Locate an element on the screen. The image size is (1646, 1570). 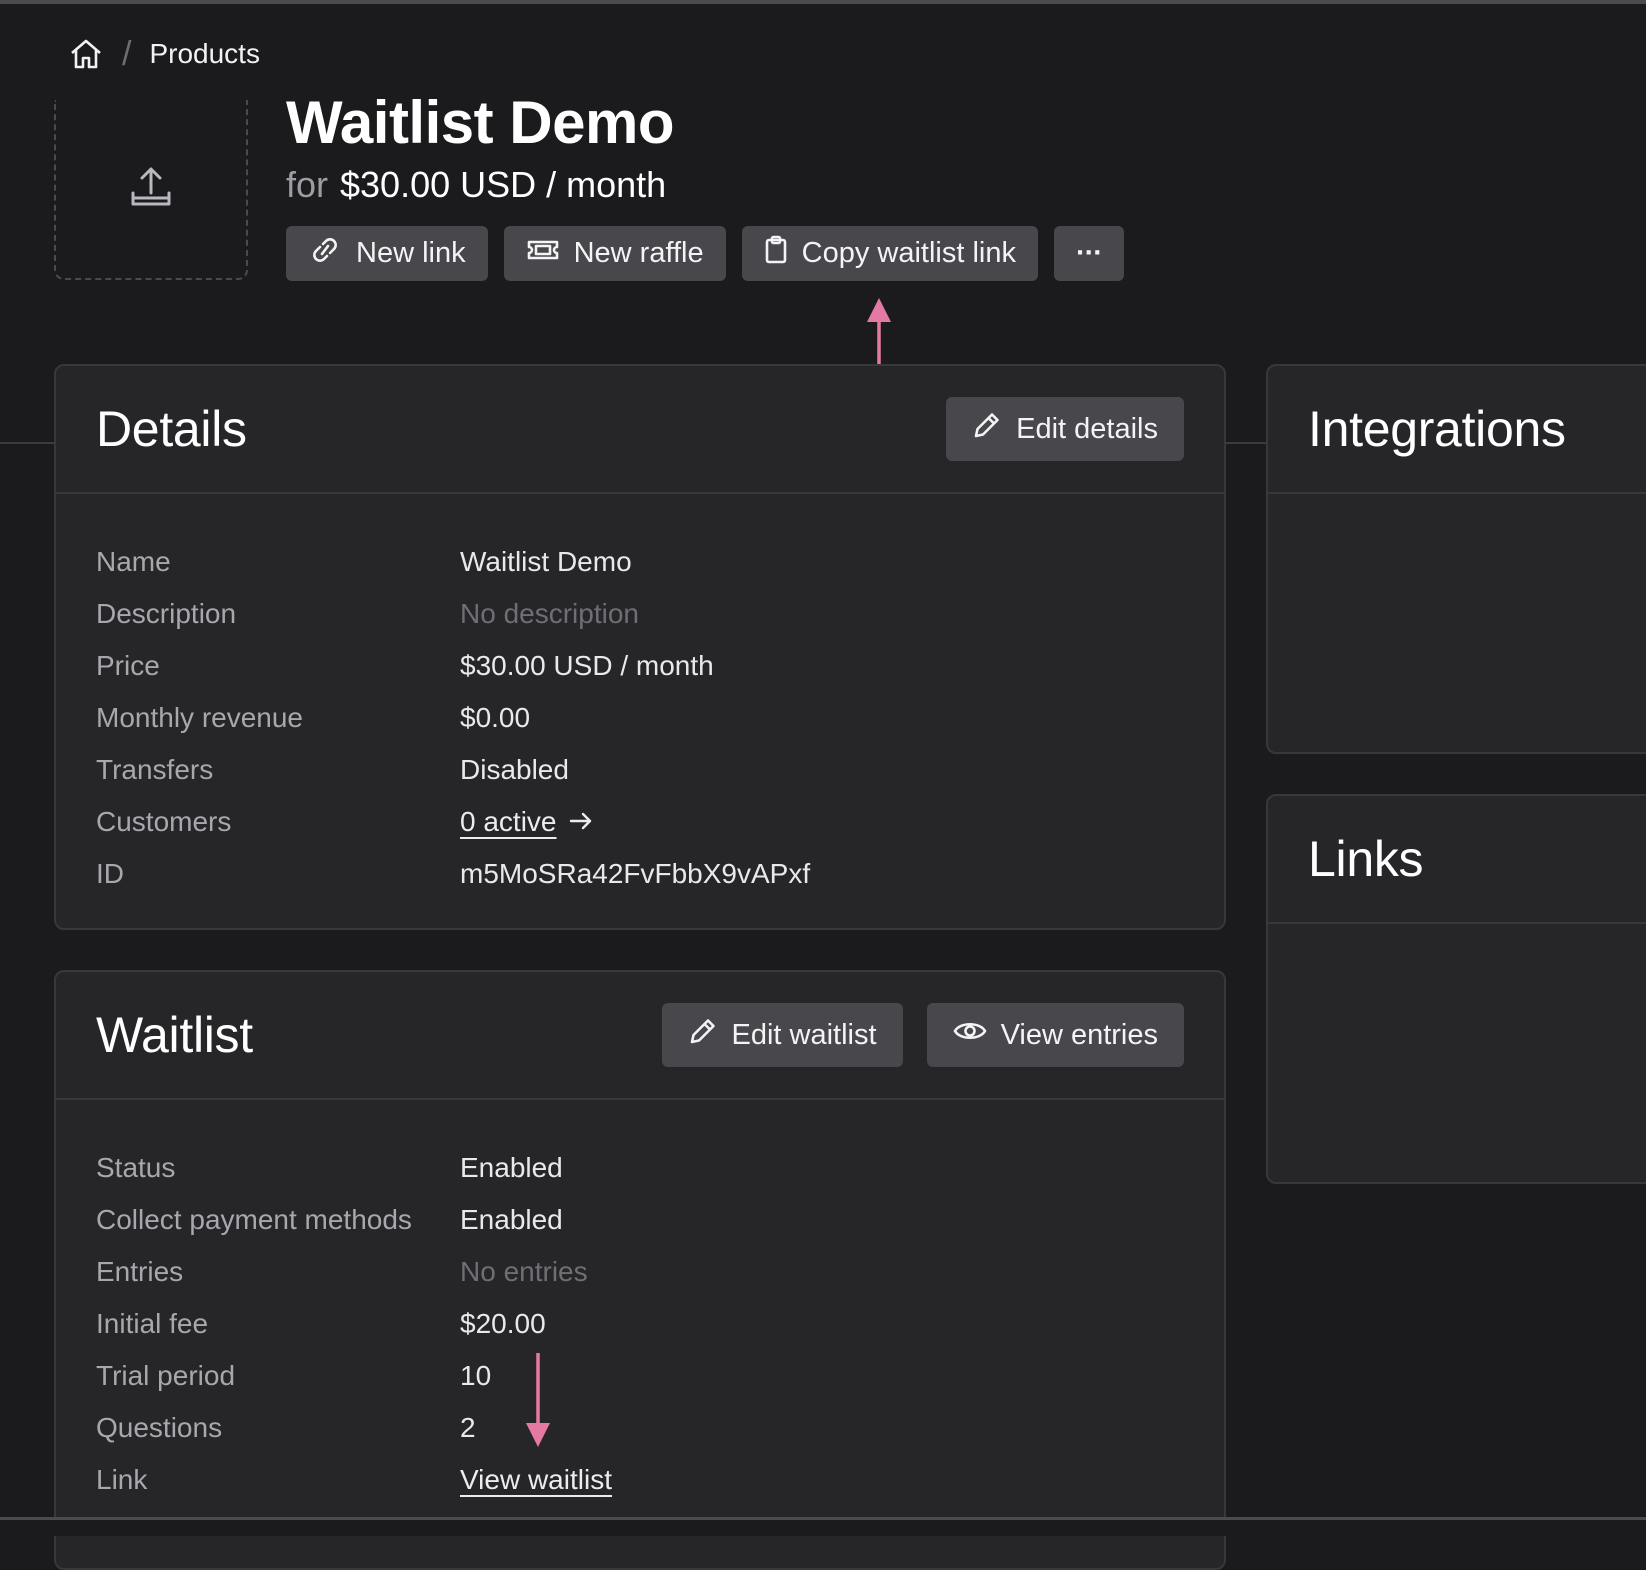
detail-row-monthly-revenue: Monthly revenue $0.00 is located at coordinates (640, 718).